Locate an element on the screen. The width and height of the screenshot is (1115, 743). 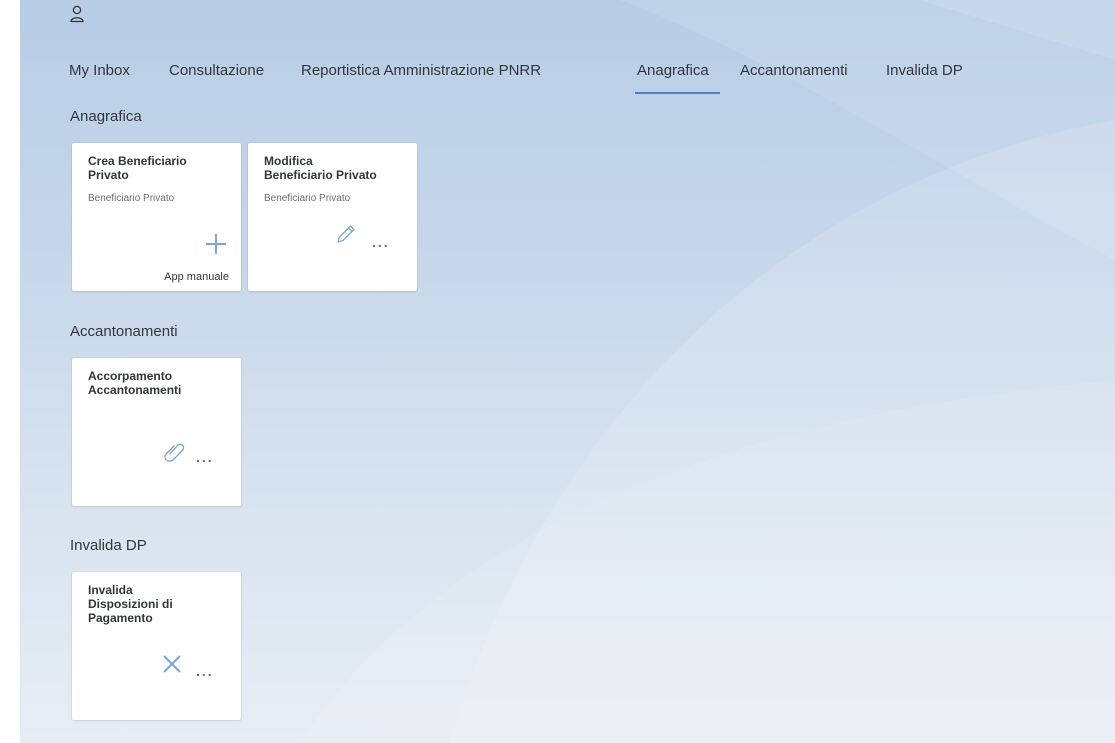
section-title-anagrafica: Anagrafica is located at coordinates (106, 116).